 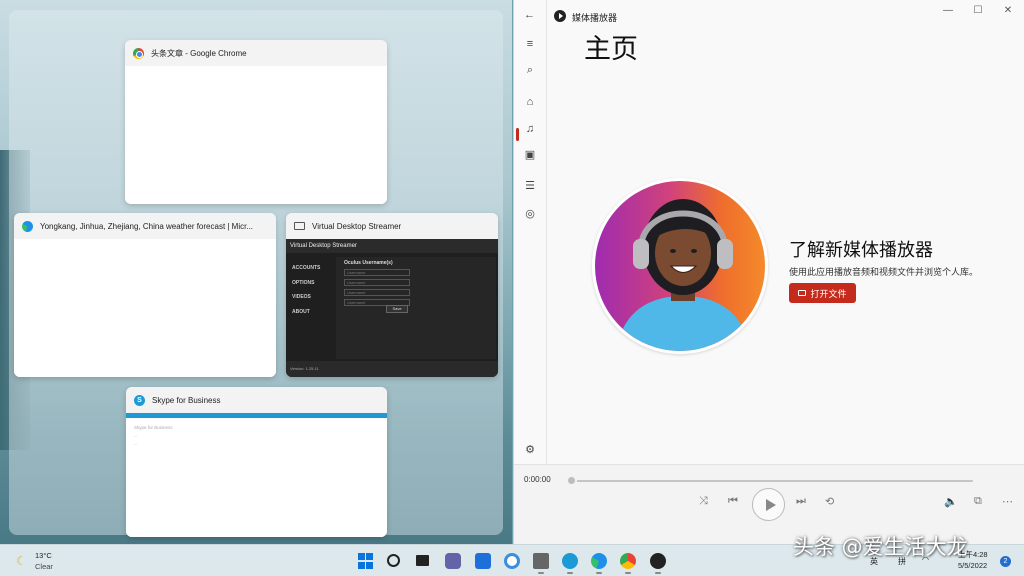 What do you see at coordinates (512, 561) in the screenshot?
I see `app-icon` at bounding box center [512, 561].